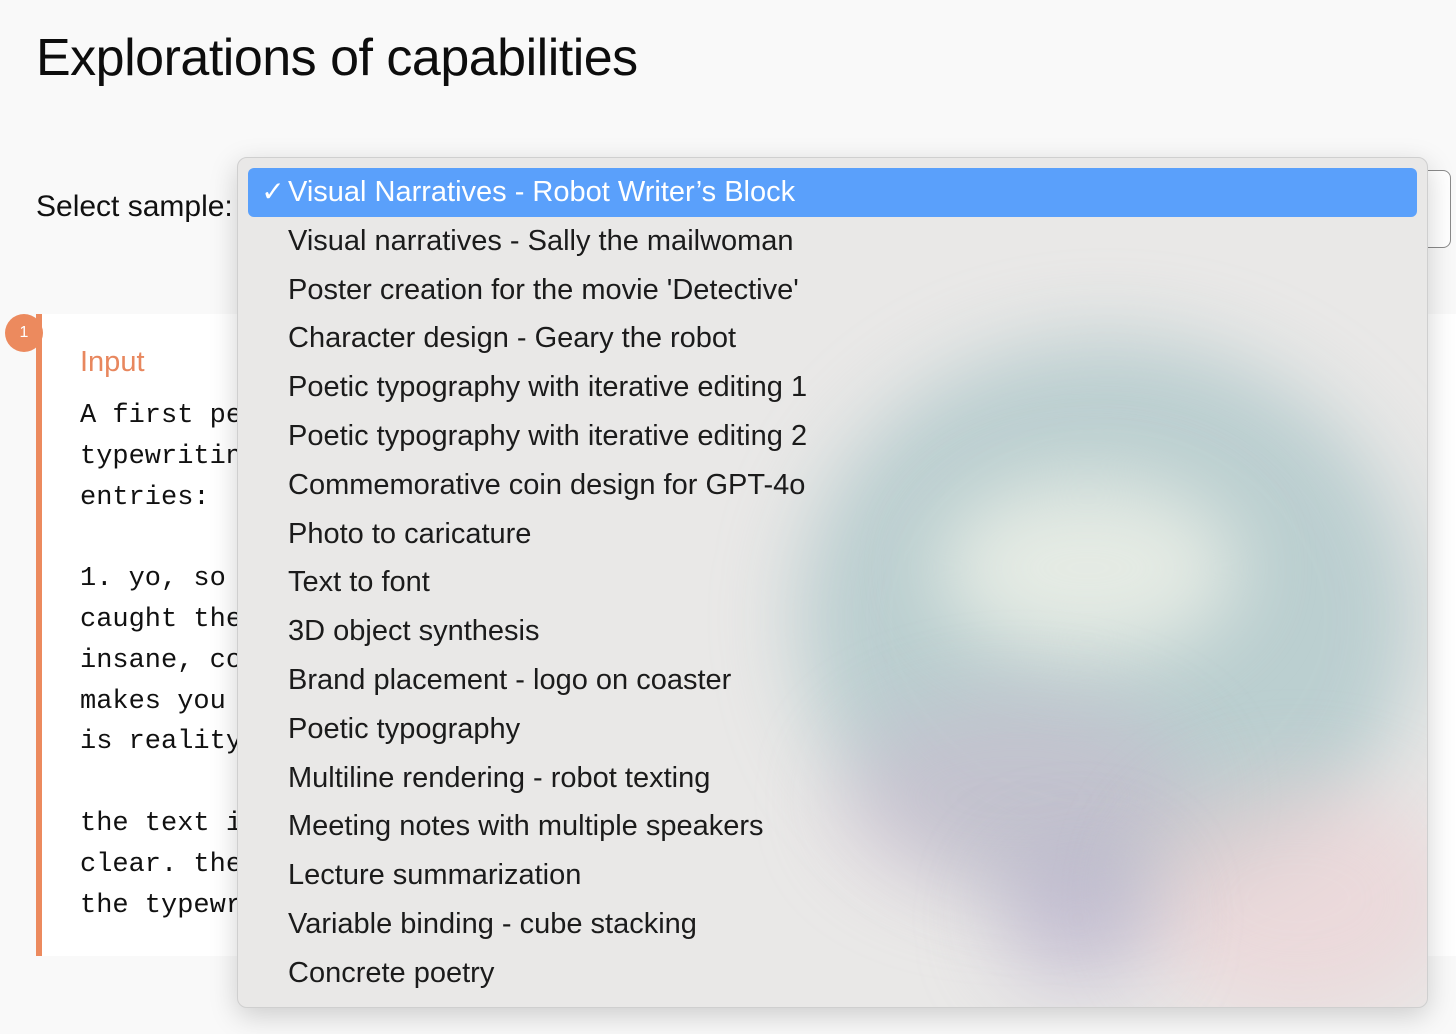  I want to click on input-text-line: caught the, so click(160, 619).